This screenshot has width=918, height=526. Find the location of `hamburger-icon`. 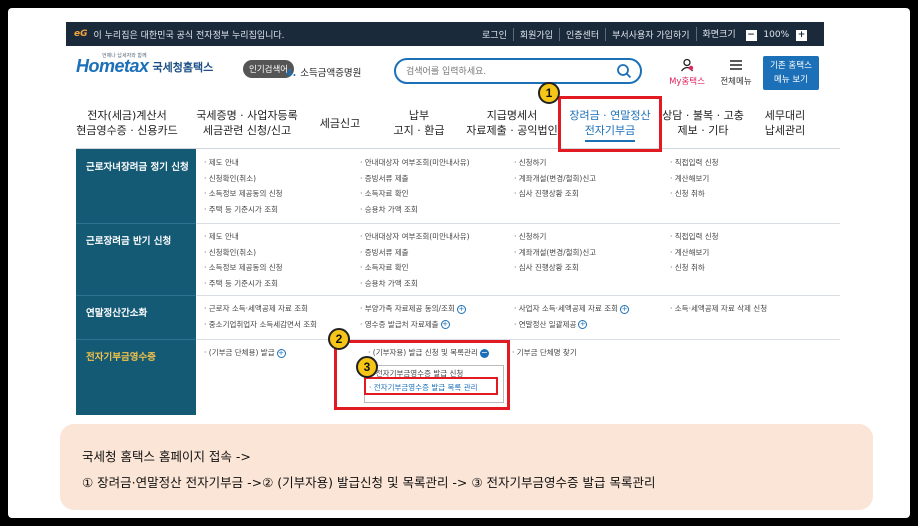

hamburger-icon is located at coordinates (736, 65).